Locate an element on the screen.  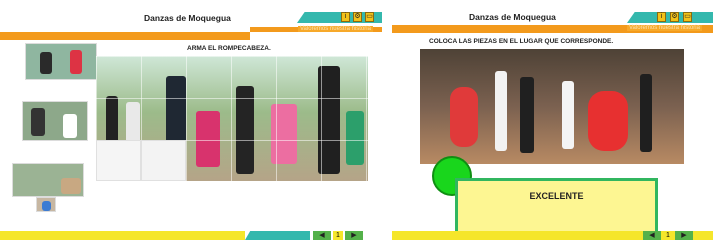
footer-accent is located at coordinates (277, 235).